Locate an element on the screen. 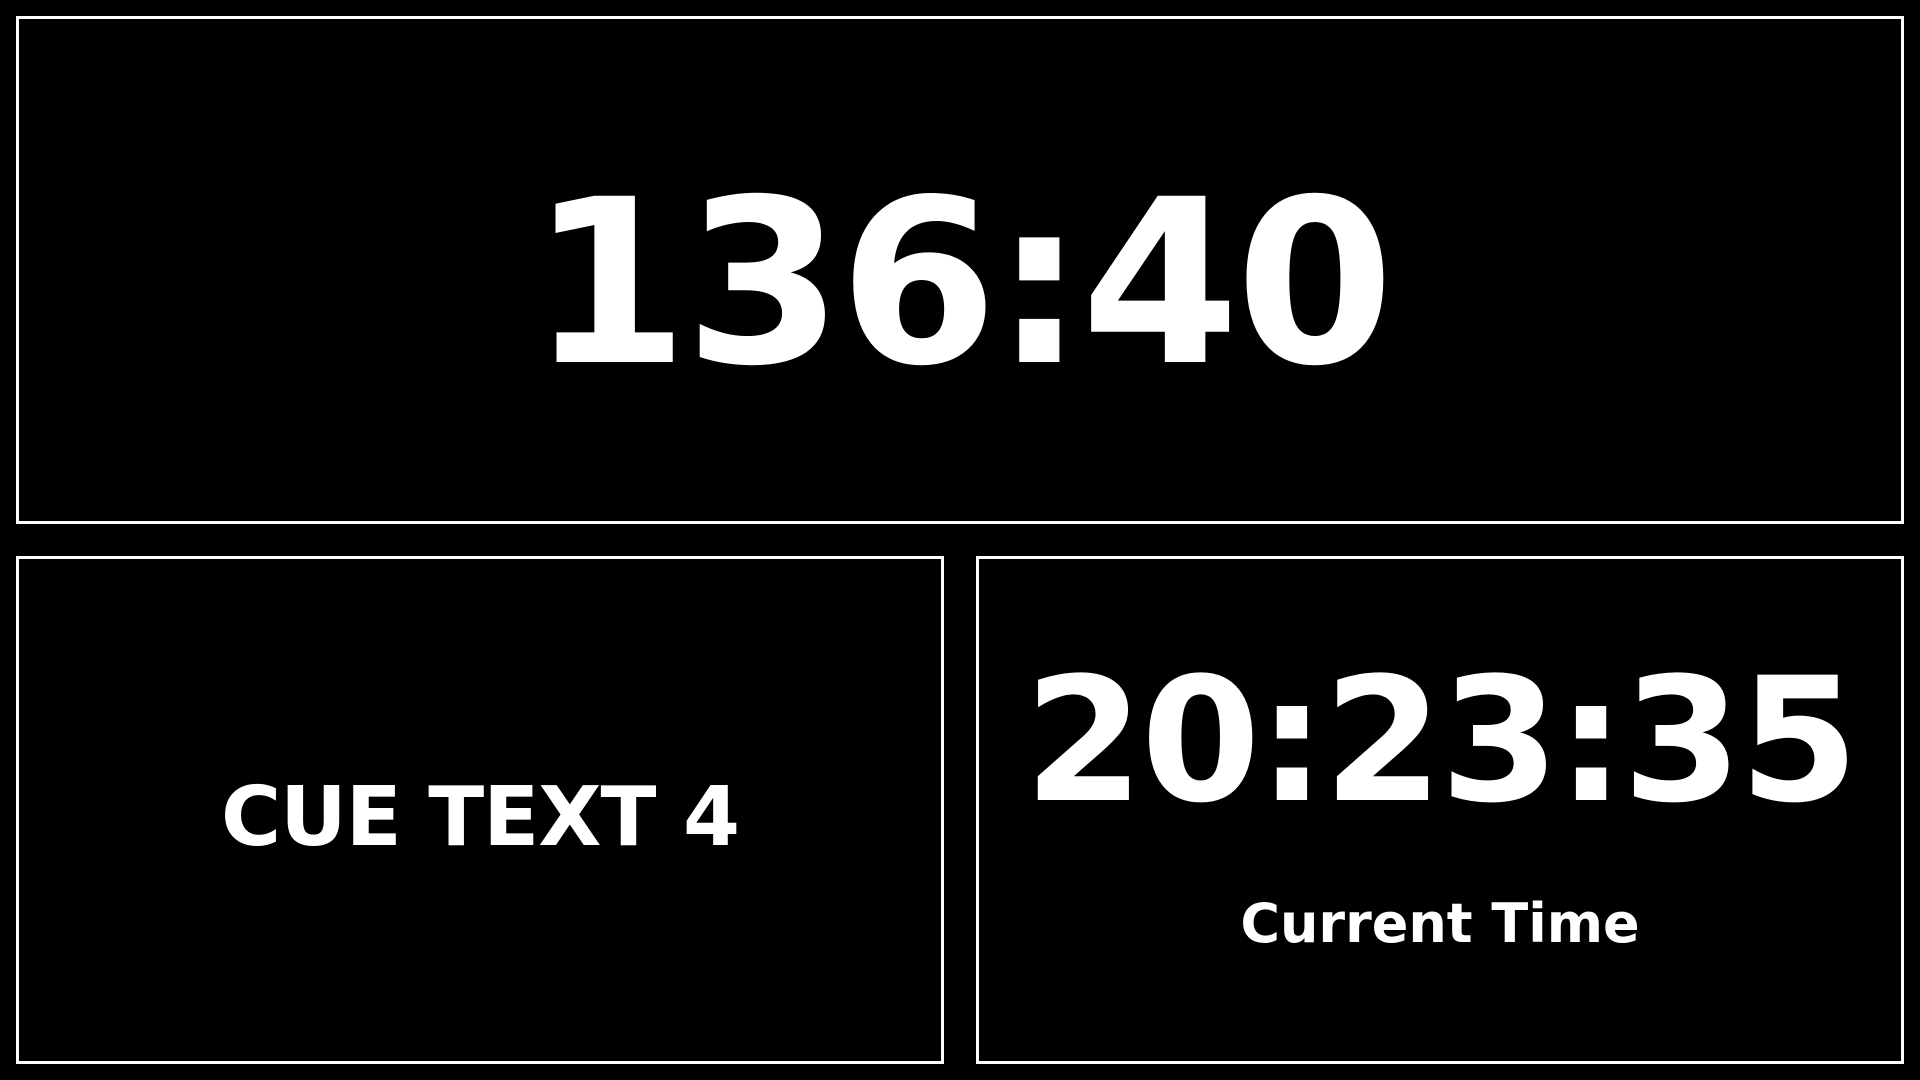  cue-text: CUE TEXT 4 is located at coordinates (480, 817).